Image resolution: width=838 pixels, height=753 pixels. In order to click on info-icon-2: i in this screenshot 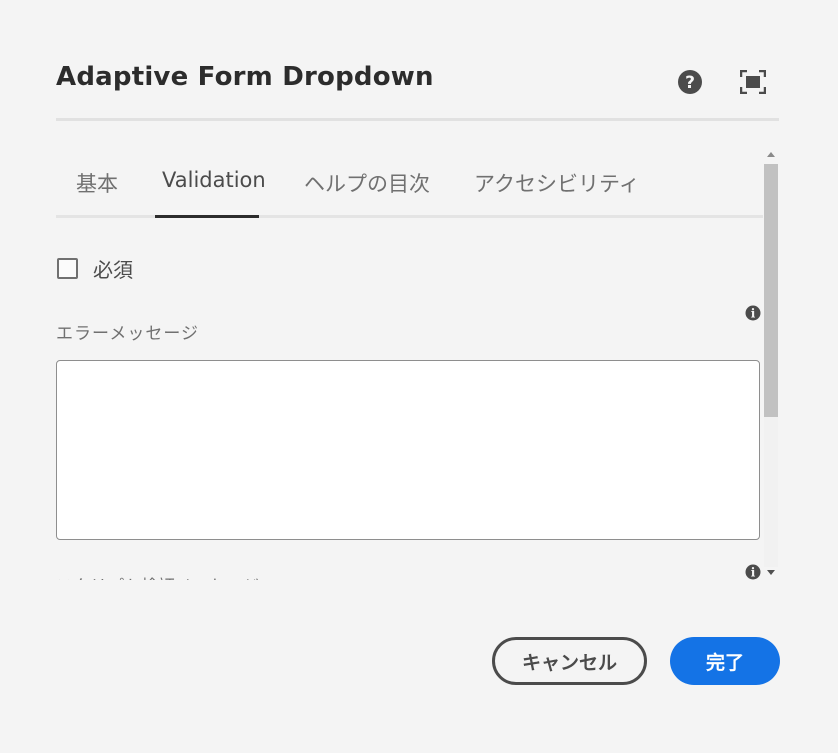, I will do `click(753, 572)`.